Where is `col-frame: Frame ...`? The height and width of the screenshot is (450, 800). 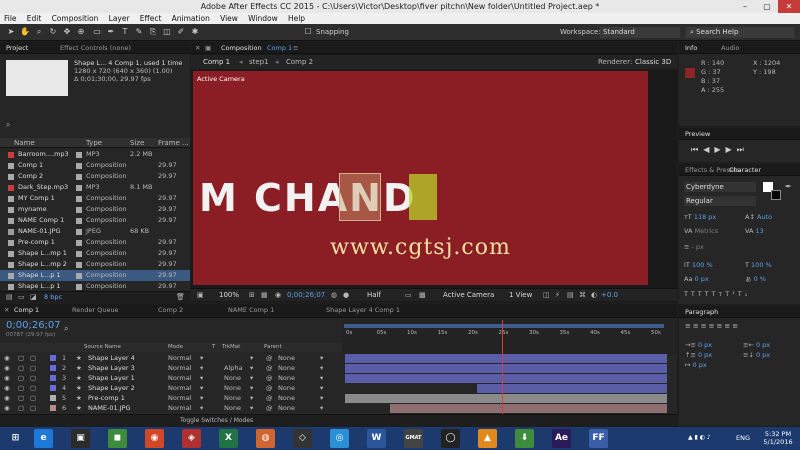
col-frame: Frame ... is located at coordinates (173, 143).